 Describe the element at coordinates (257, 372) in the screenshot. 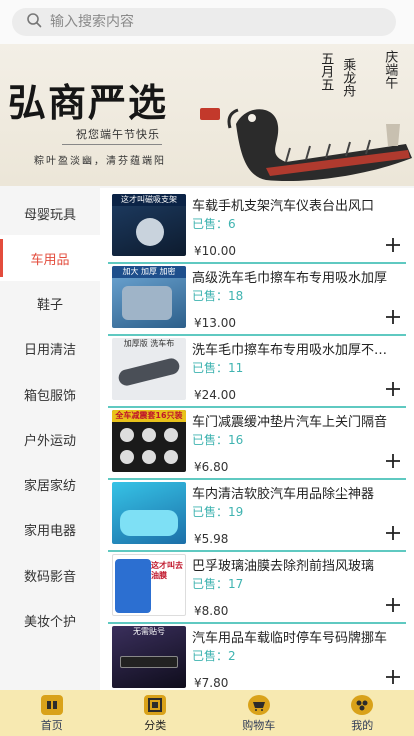

I see `product-item: 加厚版 洗车布 洗车毛巾擦车布专用吸水加厚不掉毛 已售：11 ¥24.00` at that location.